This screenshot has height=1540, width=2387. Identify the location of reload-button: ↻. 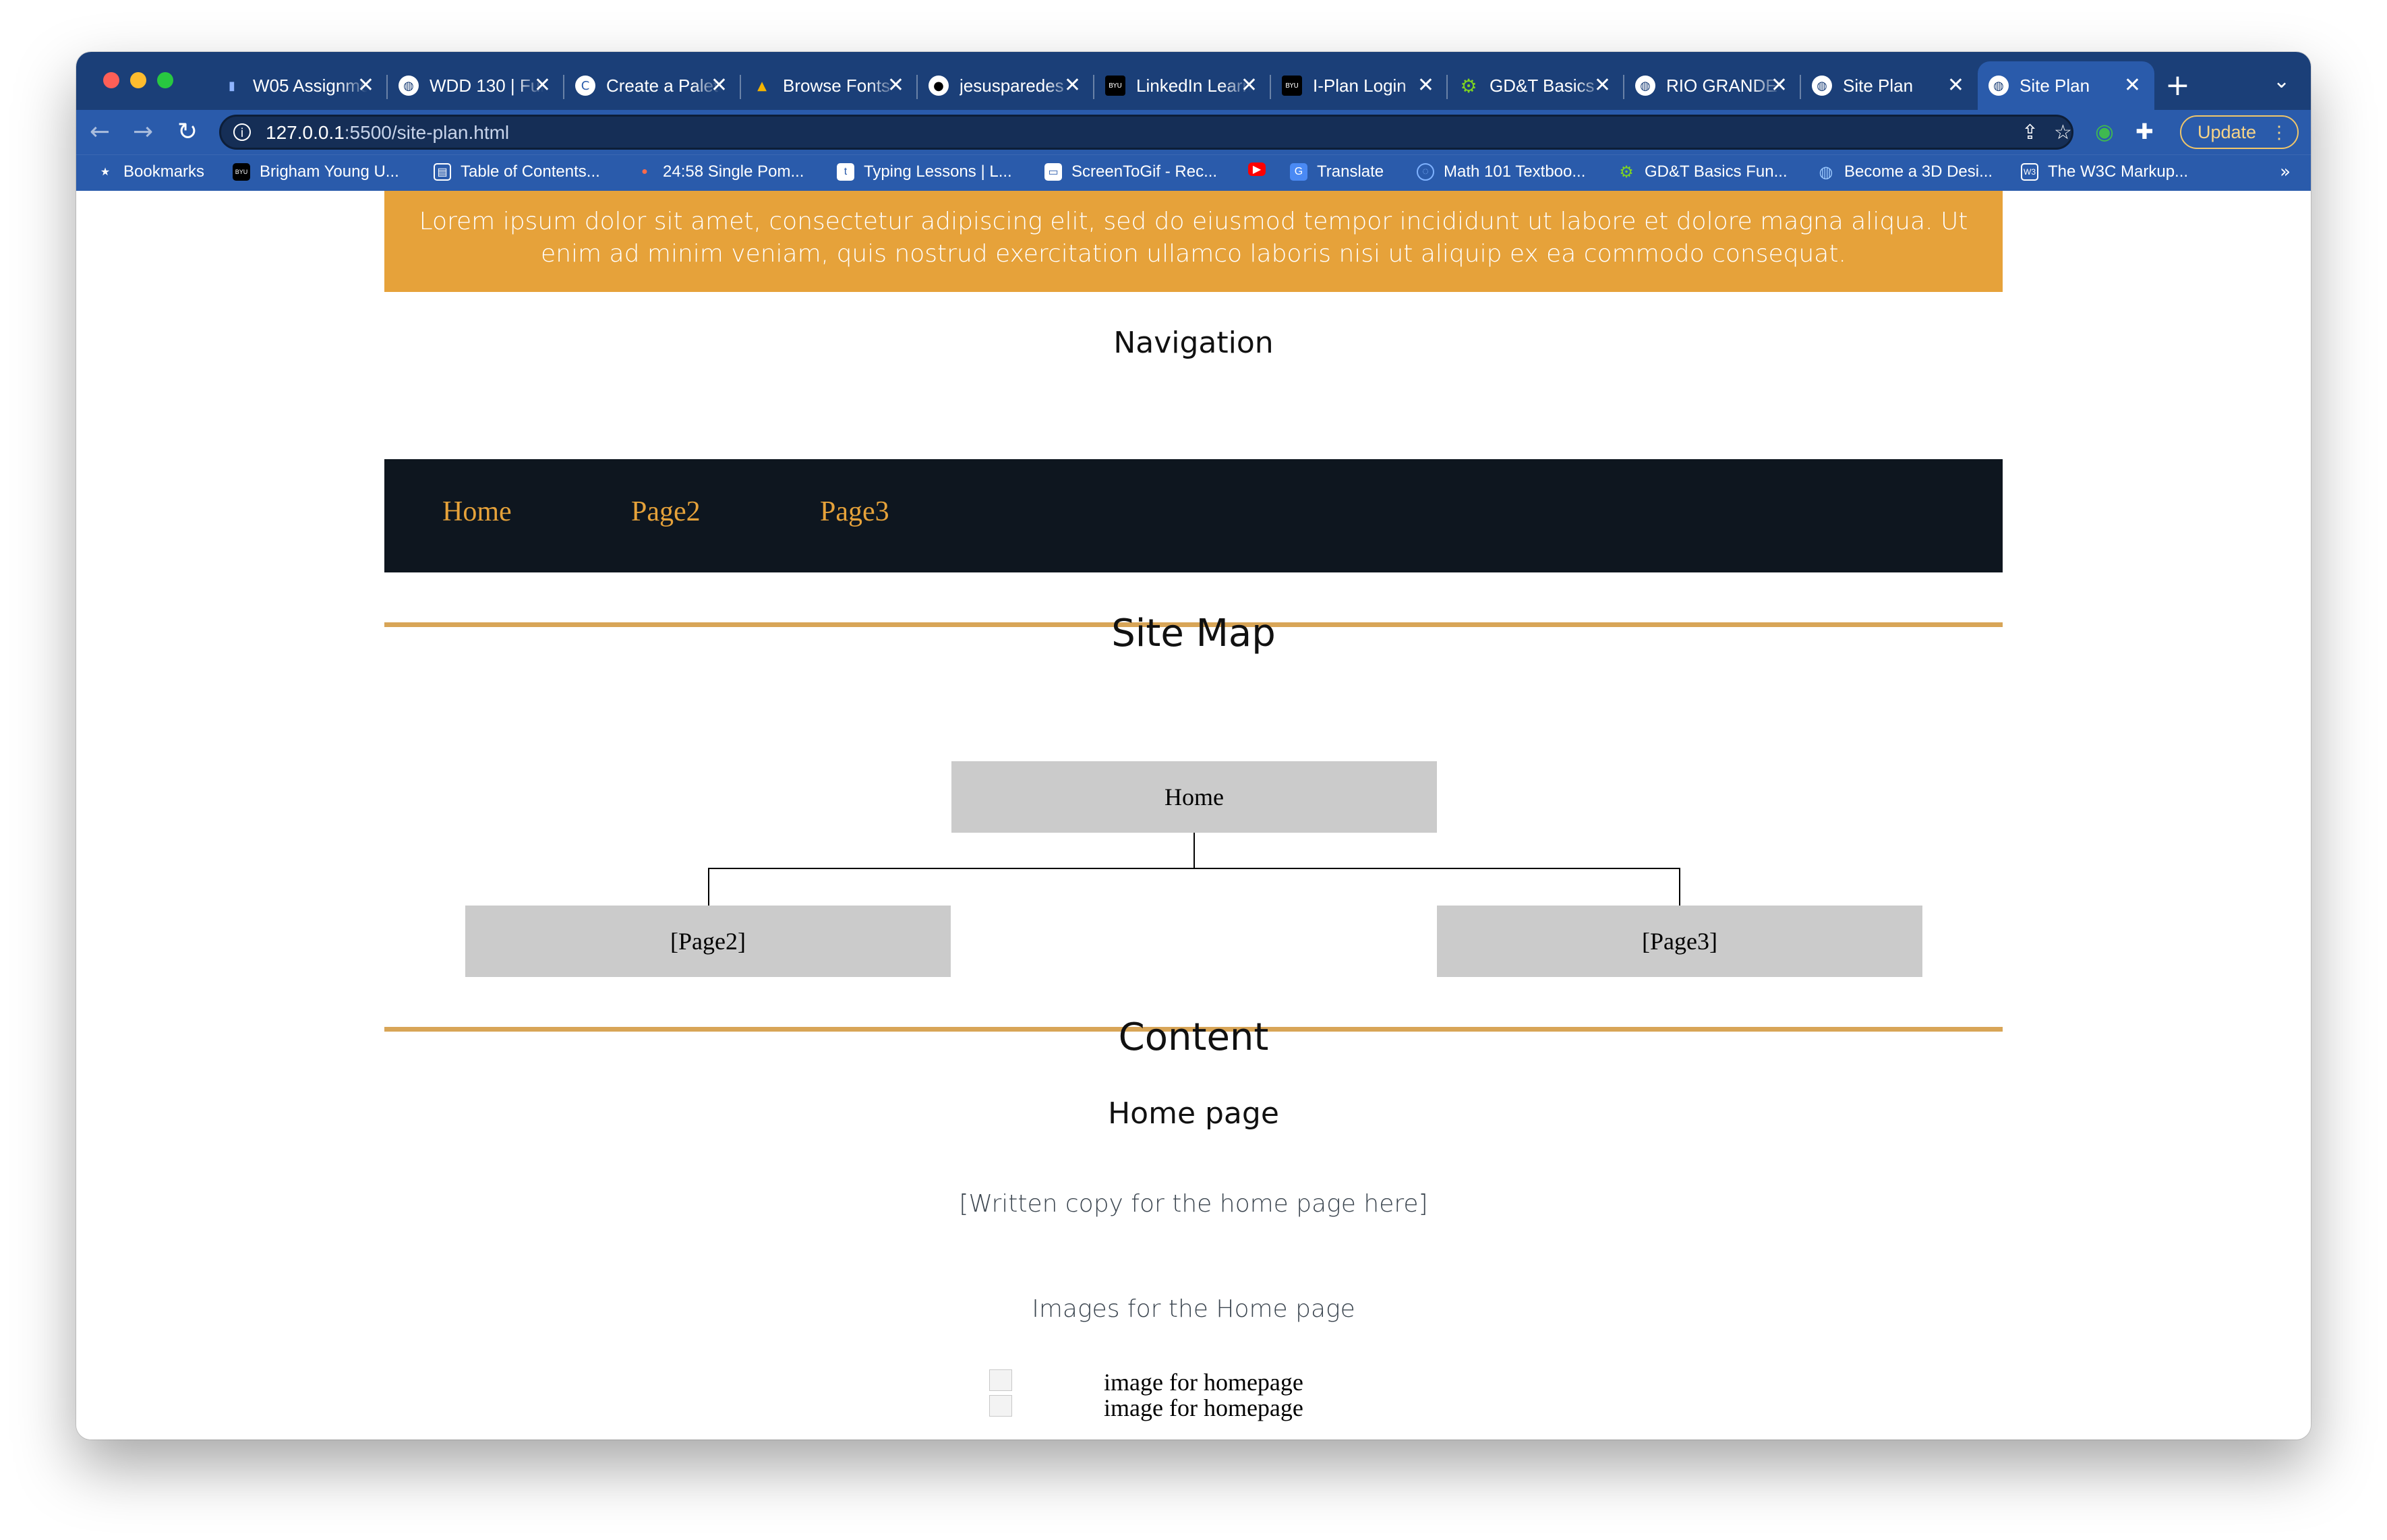
(188, 132).